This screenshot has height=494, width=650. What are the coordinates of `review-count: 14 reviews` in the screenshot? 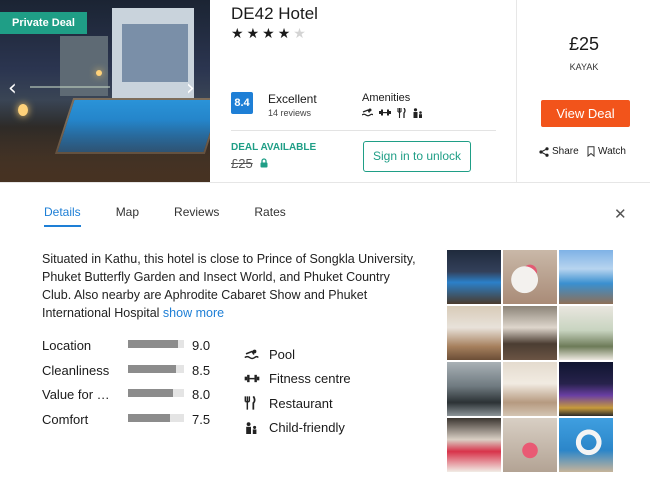 It's located at (289, 113).